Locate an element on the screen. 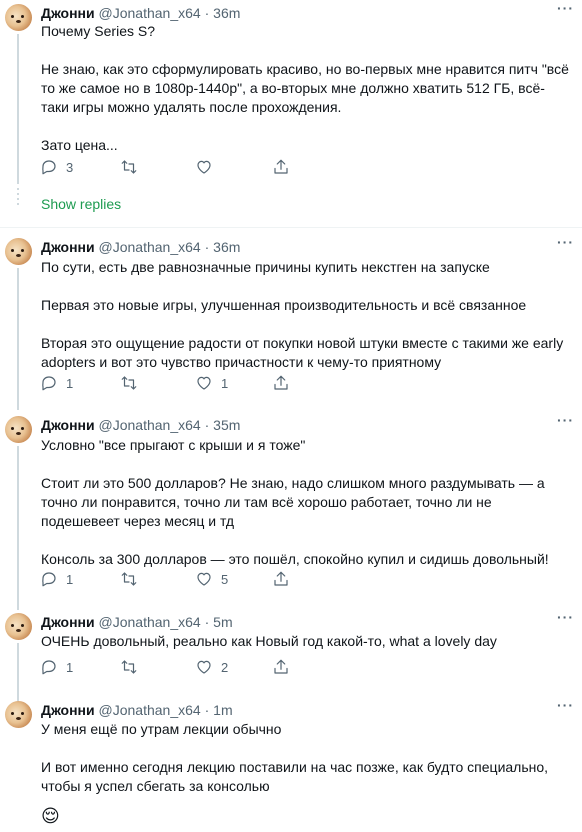 This screenshot has width=582, height=832. reply-button: 3 is located at coordinates (56, 167).